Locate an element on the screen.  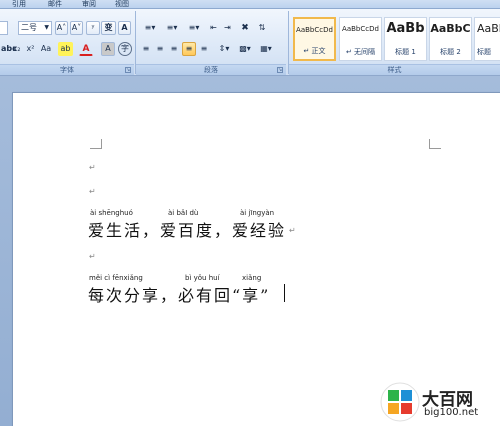
multilevel-list-button: ≡▾ is located at coordinates (194, 28).